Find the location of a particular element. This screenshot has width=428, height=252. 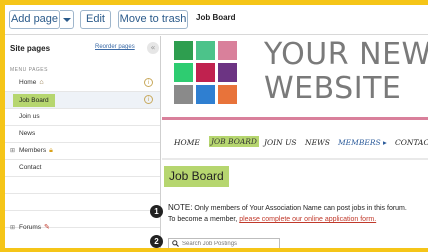

note-prefix: NOTE: is located at coordinates (180, 207).